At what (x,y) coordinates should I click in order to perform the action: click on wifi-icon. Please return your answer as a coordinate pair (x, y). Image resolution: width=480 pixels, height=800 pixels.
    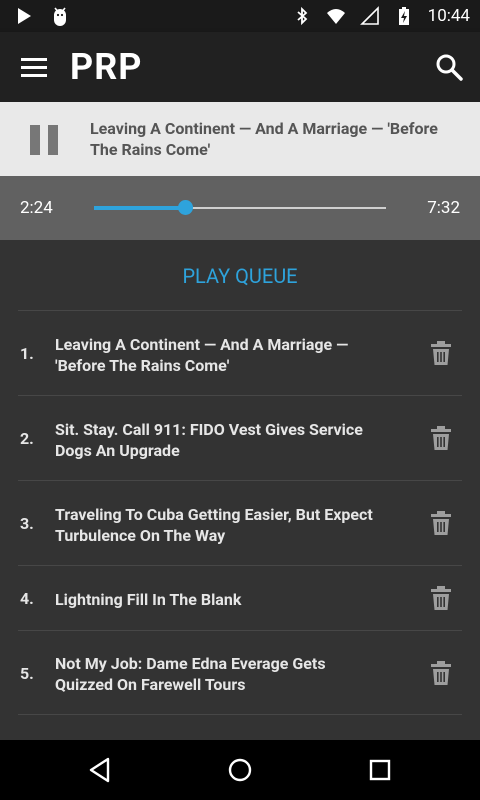
    Looking at the image, I should click on (335, 16).